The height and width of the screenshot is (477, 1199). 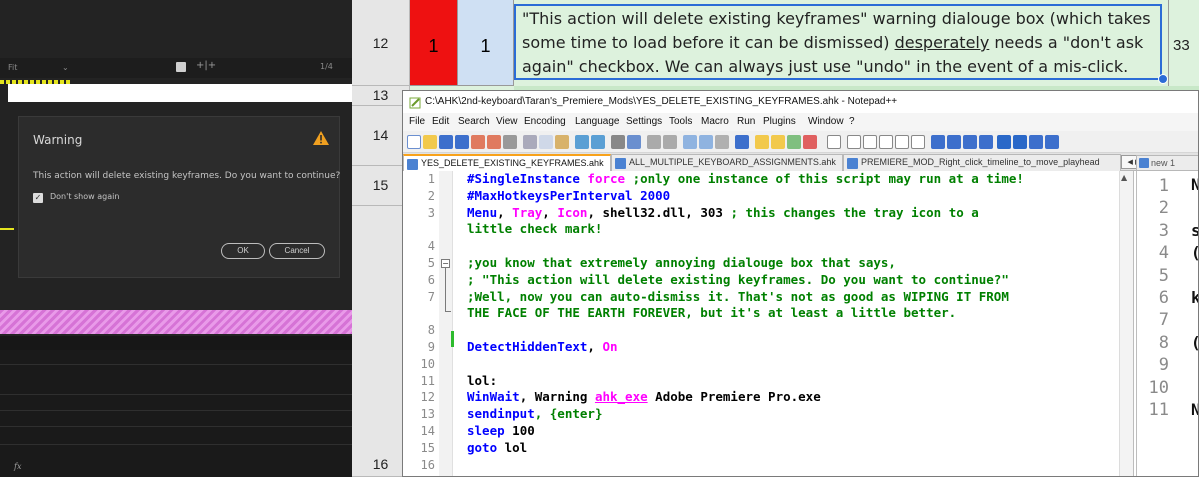 What do you see at coordinates (530, 142) in the screenshot?
I see `cut-icon` at bounding box center [530, 142].